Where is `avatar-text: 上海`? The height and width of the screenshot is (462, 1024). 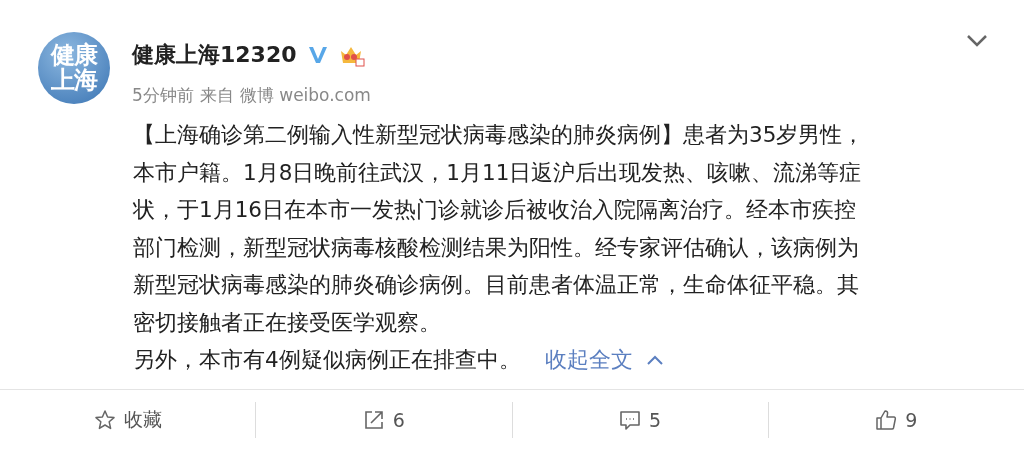 avatar-text: 上海 is located at coordinates (74, 81).